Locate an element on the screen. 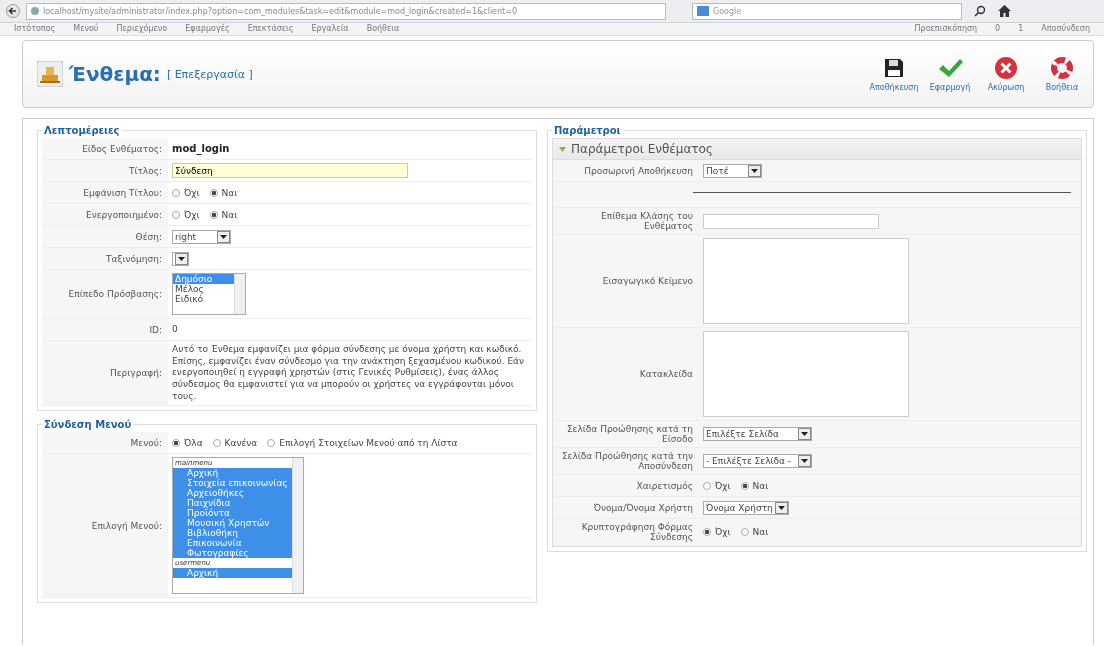 The image size is (1104, 646). field-label: Επιλογή Μενού: is located at coordinates (126, 525).